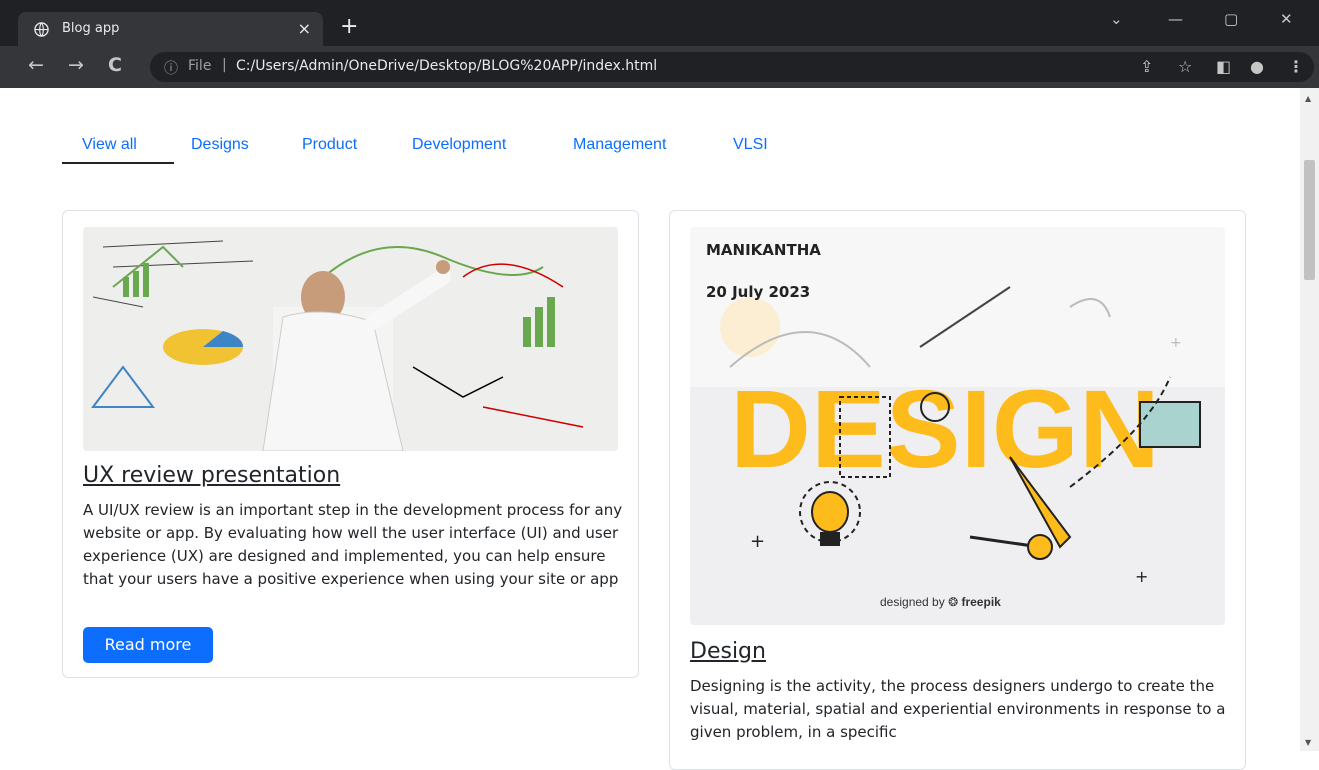 This screenshot has width=1319, height=770. I want to click on author-name: MANIKANTHA, so click(763, 250).